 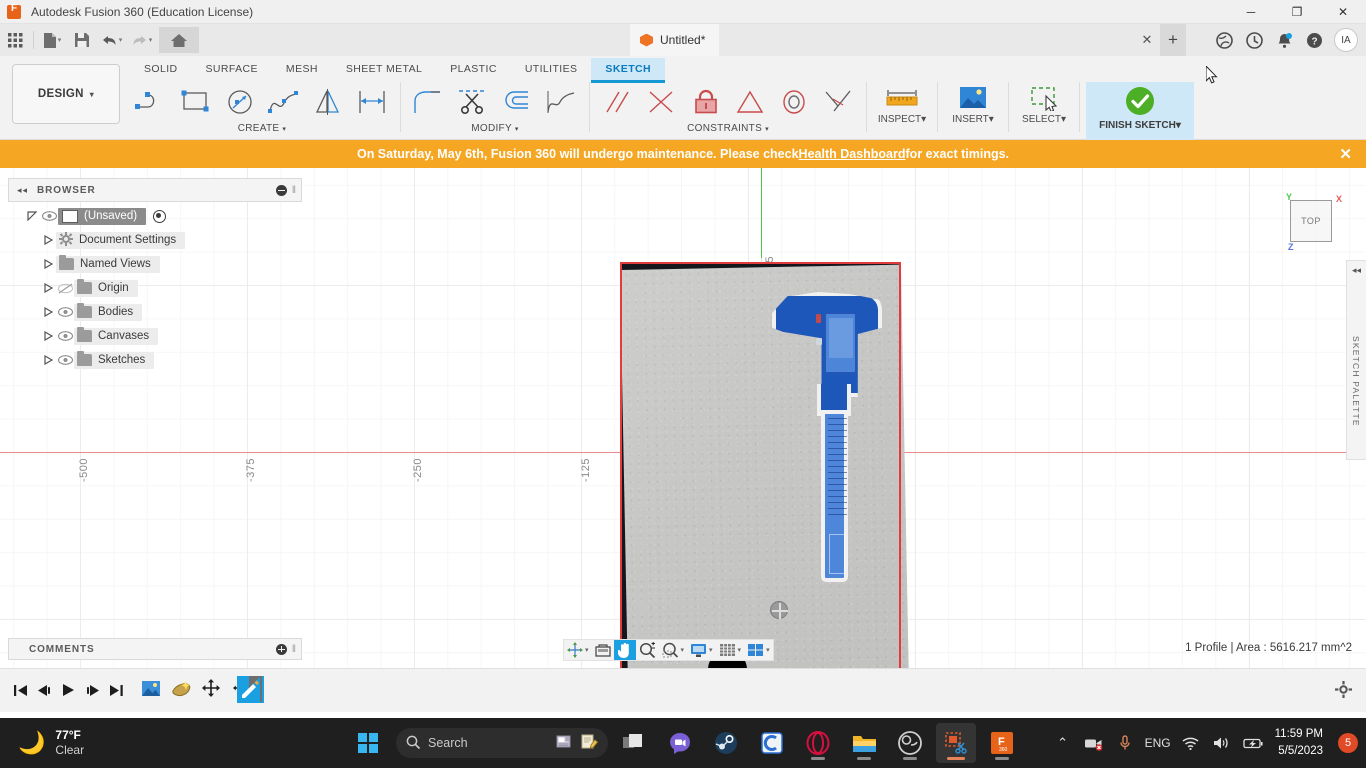 What do you see at coordinates (232, 69) in the screenshot?
I see `tab-surface: SURFACE` at bounding box center [232, 69].